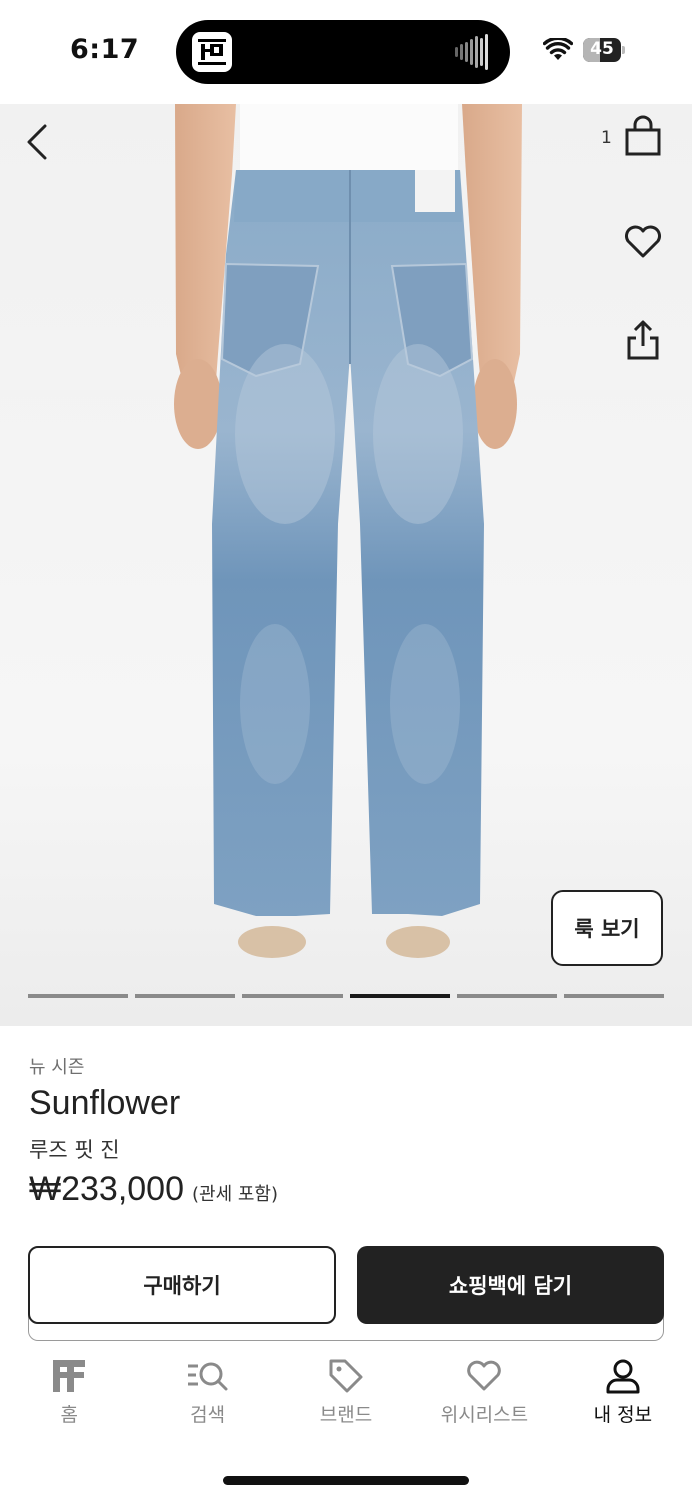 Image resolution: width=692 pixels, height=1500 pixels. Describe the element at coordinates (106, 1189) in the screenshot. I see `price: ₩233,000` at that location.